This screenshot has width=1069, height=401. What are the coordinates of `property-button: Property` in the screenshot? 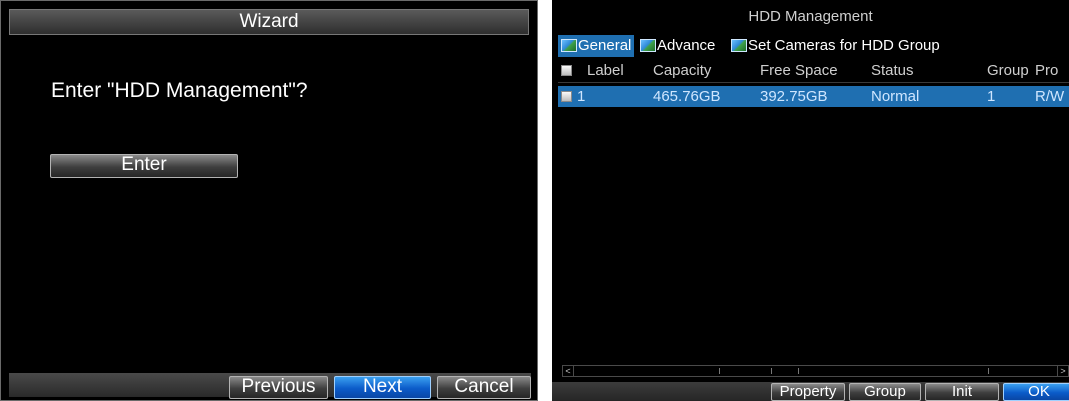 It's located at (808, 392).